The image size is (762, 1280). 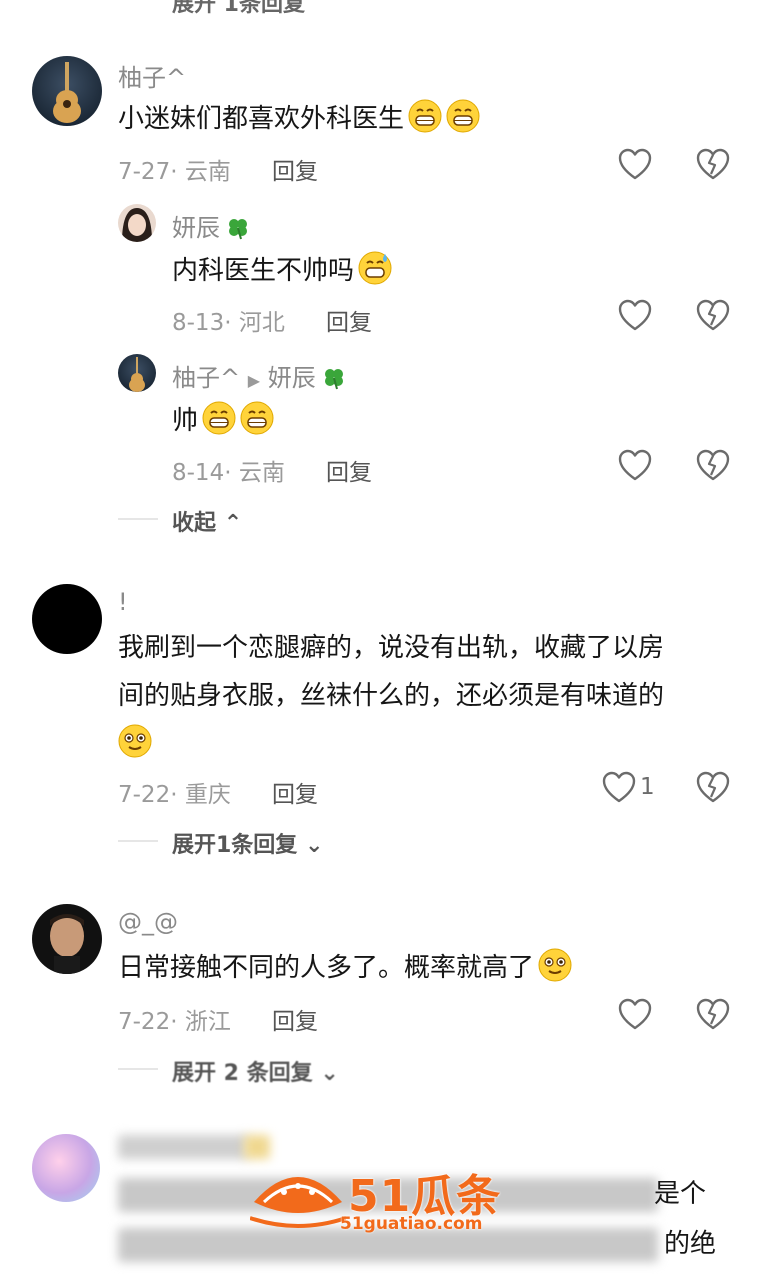 I want to click on reply-meta: 8-14· 云南, so click(x=228, y=473).